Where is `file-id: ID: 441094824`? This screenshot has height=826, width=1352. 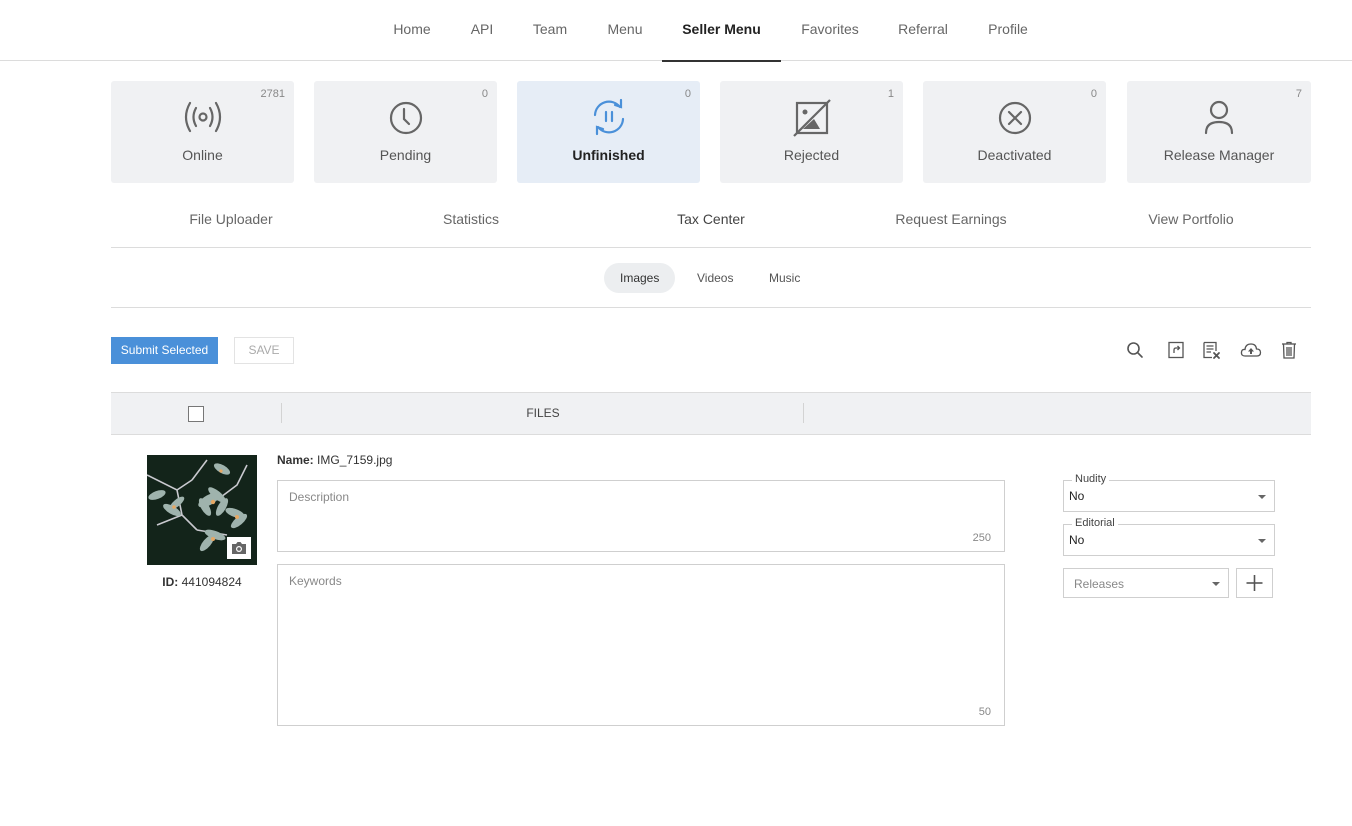 file-id: ID: 441094824 is located at coordinates (202, 582).